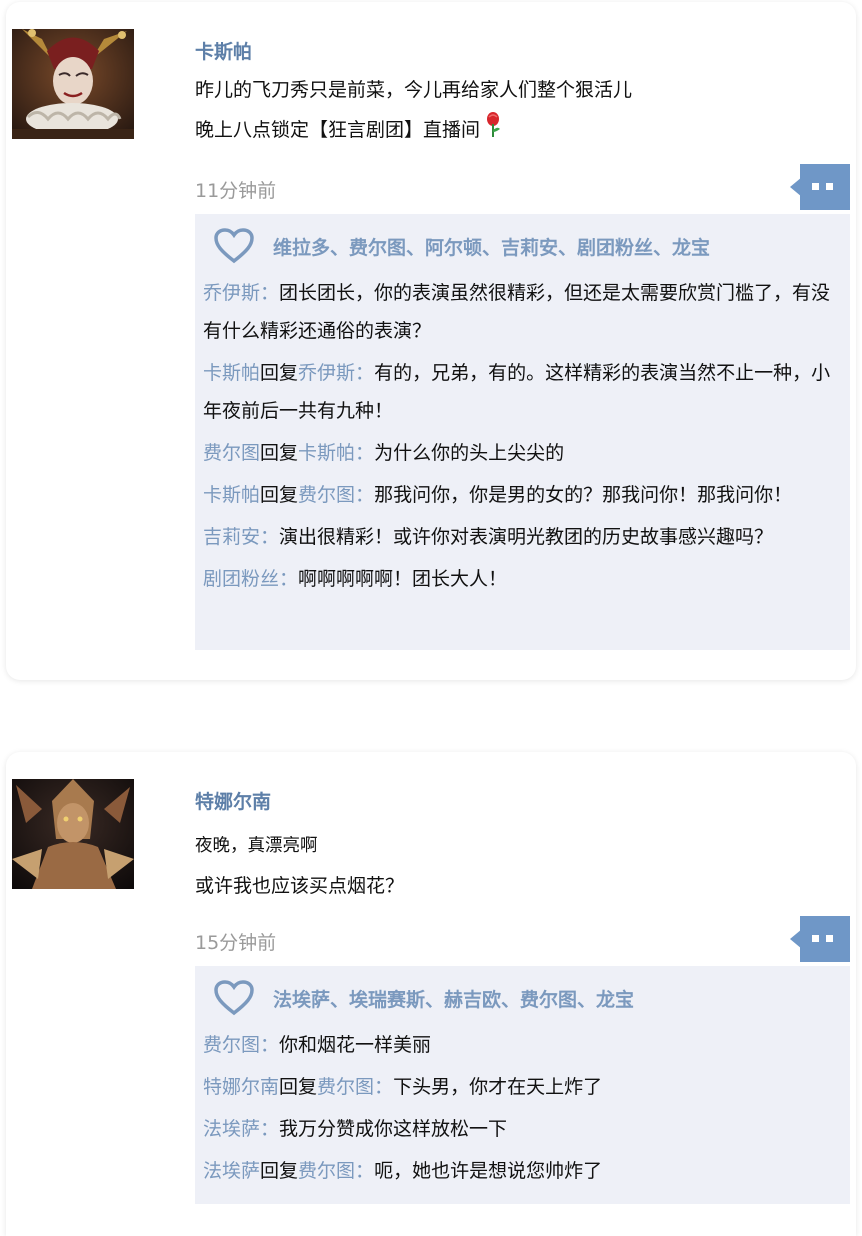  What do you see at coordinates (469, 453) in the screenshot?
I see `comment-text: 为什么你的头上尖尖的` at bounding box center [469, 453].